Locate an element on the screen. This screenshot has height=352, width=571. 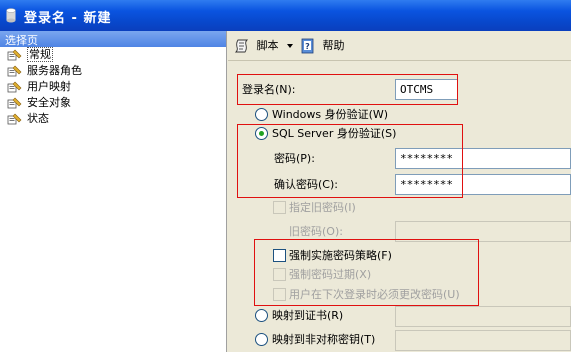
script-button: 脚本 is located at coordinates (256, 46).